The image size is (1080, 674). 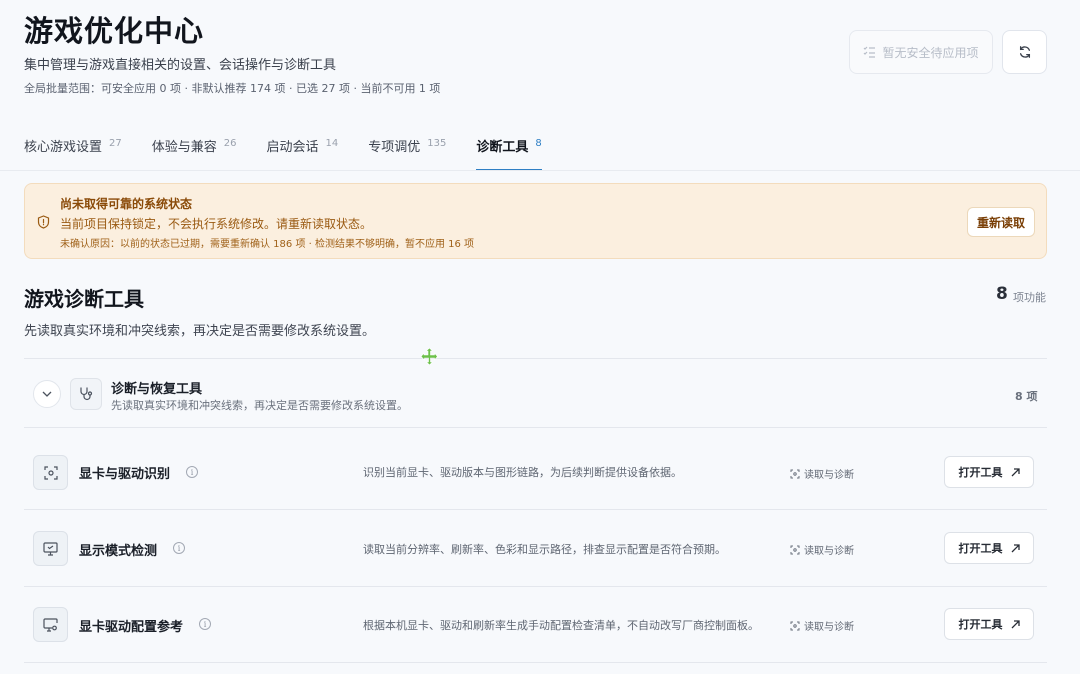 I want to click on monitor-settings-icon, so click(x=50, y=624).